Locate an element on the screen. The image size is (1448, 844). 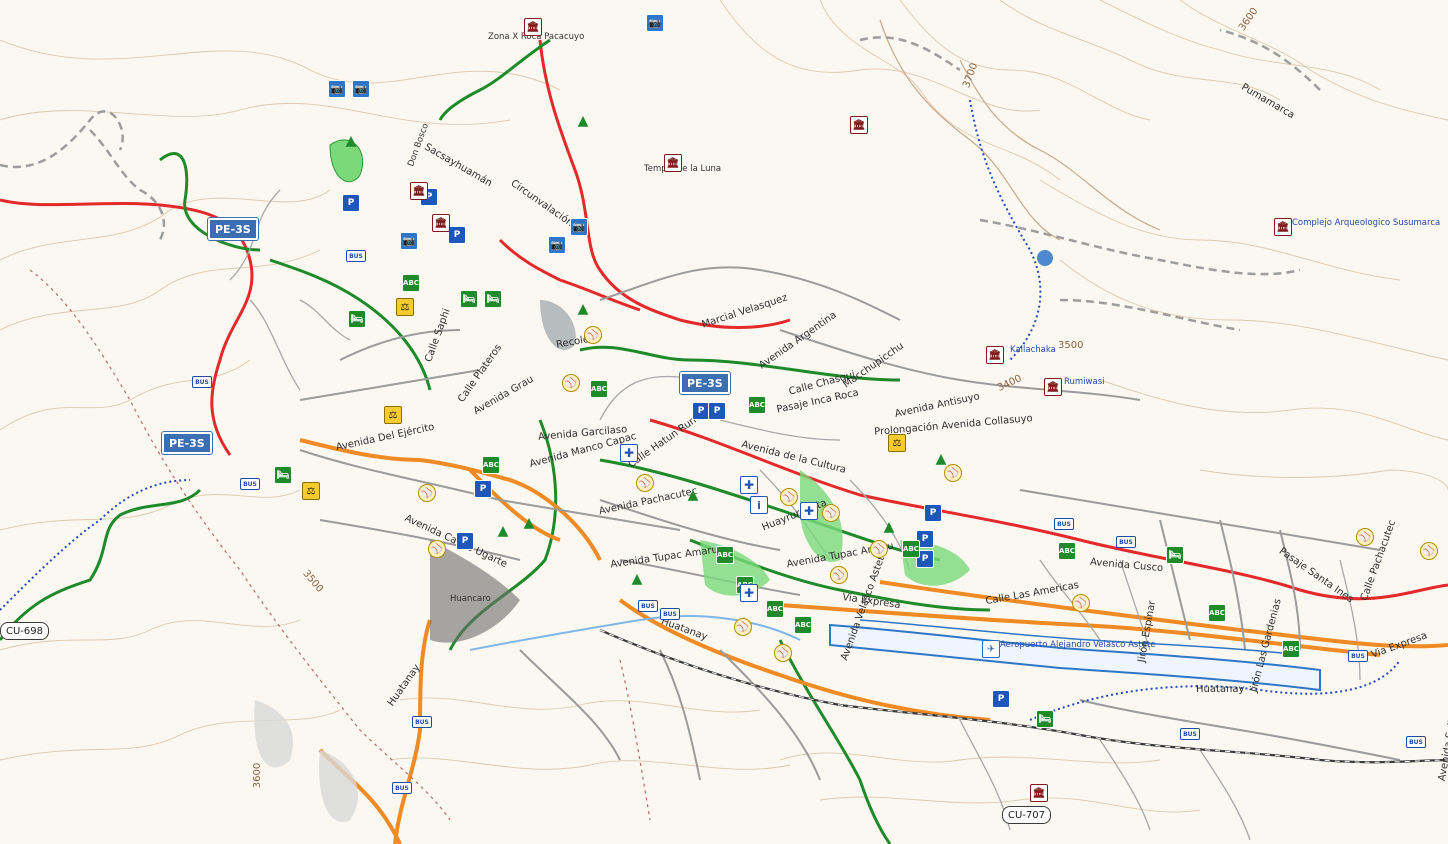
shield-pe-3s-center: PE-3S is located at coordinates (705, 383).